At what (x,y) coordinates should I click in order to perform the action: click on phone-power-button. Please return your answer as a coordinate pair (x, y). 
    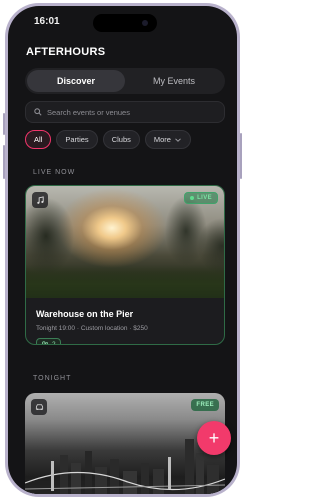
    Looking at the image, I should click on (241, 156).